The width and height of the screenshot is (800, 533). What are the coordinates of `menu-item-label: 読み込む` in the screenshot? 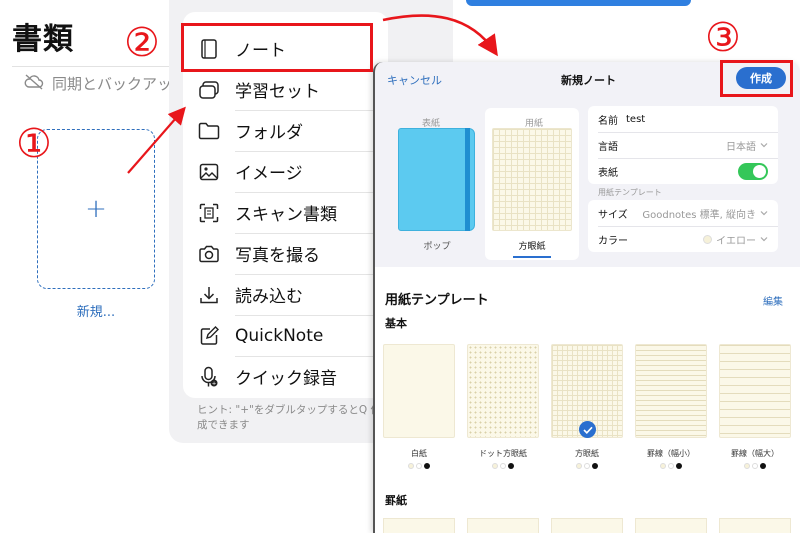 It's located at (269, 297).